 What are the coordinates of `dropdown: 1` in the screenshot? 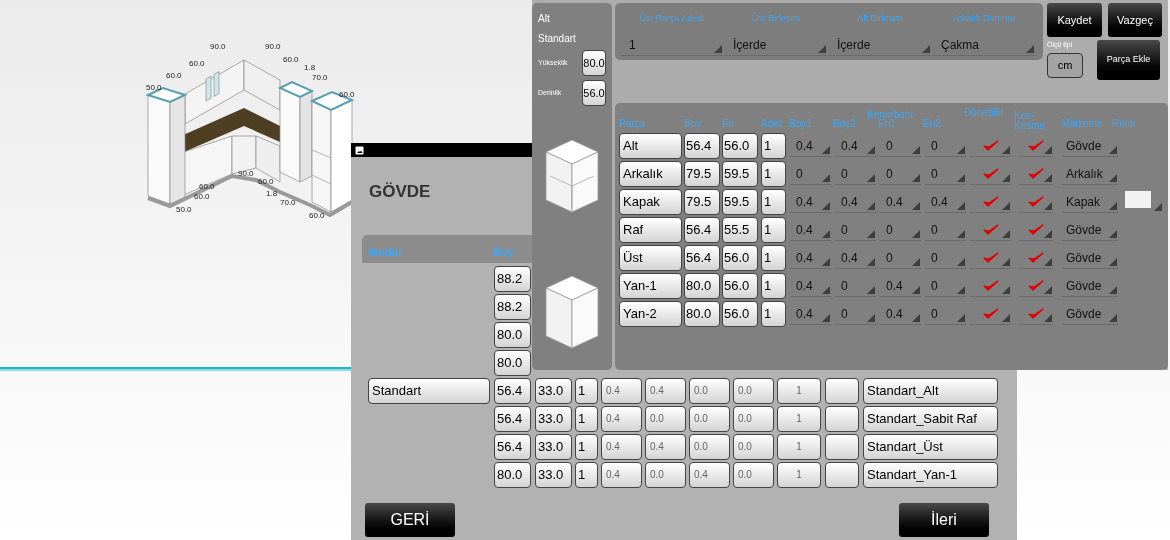 It's located at (672, 45).